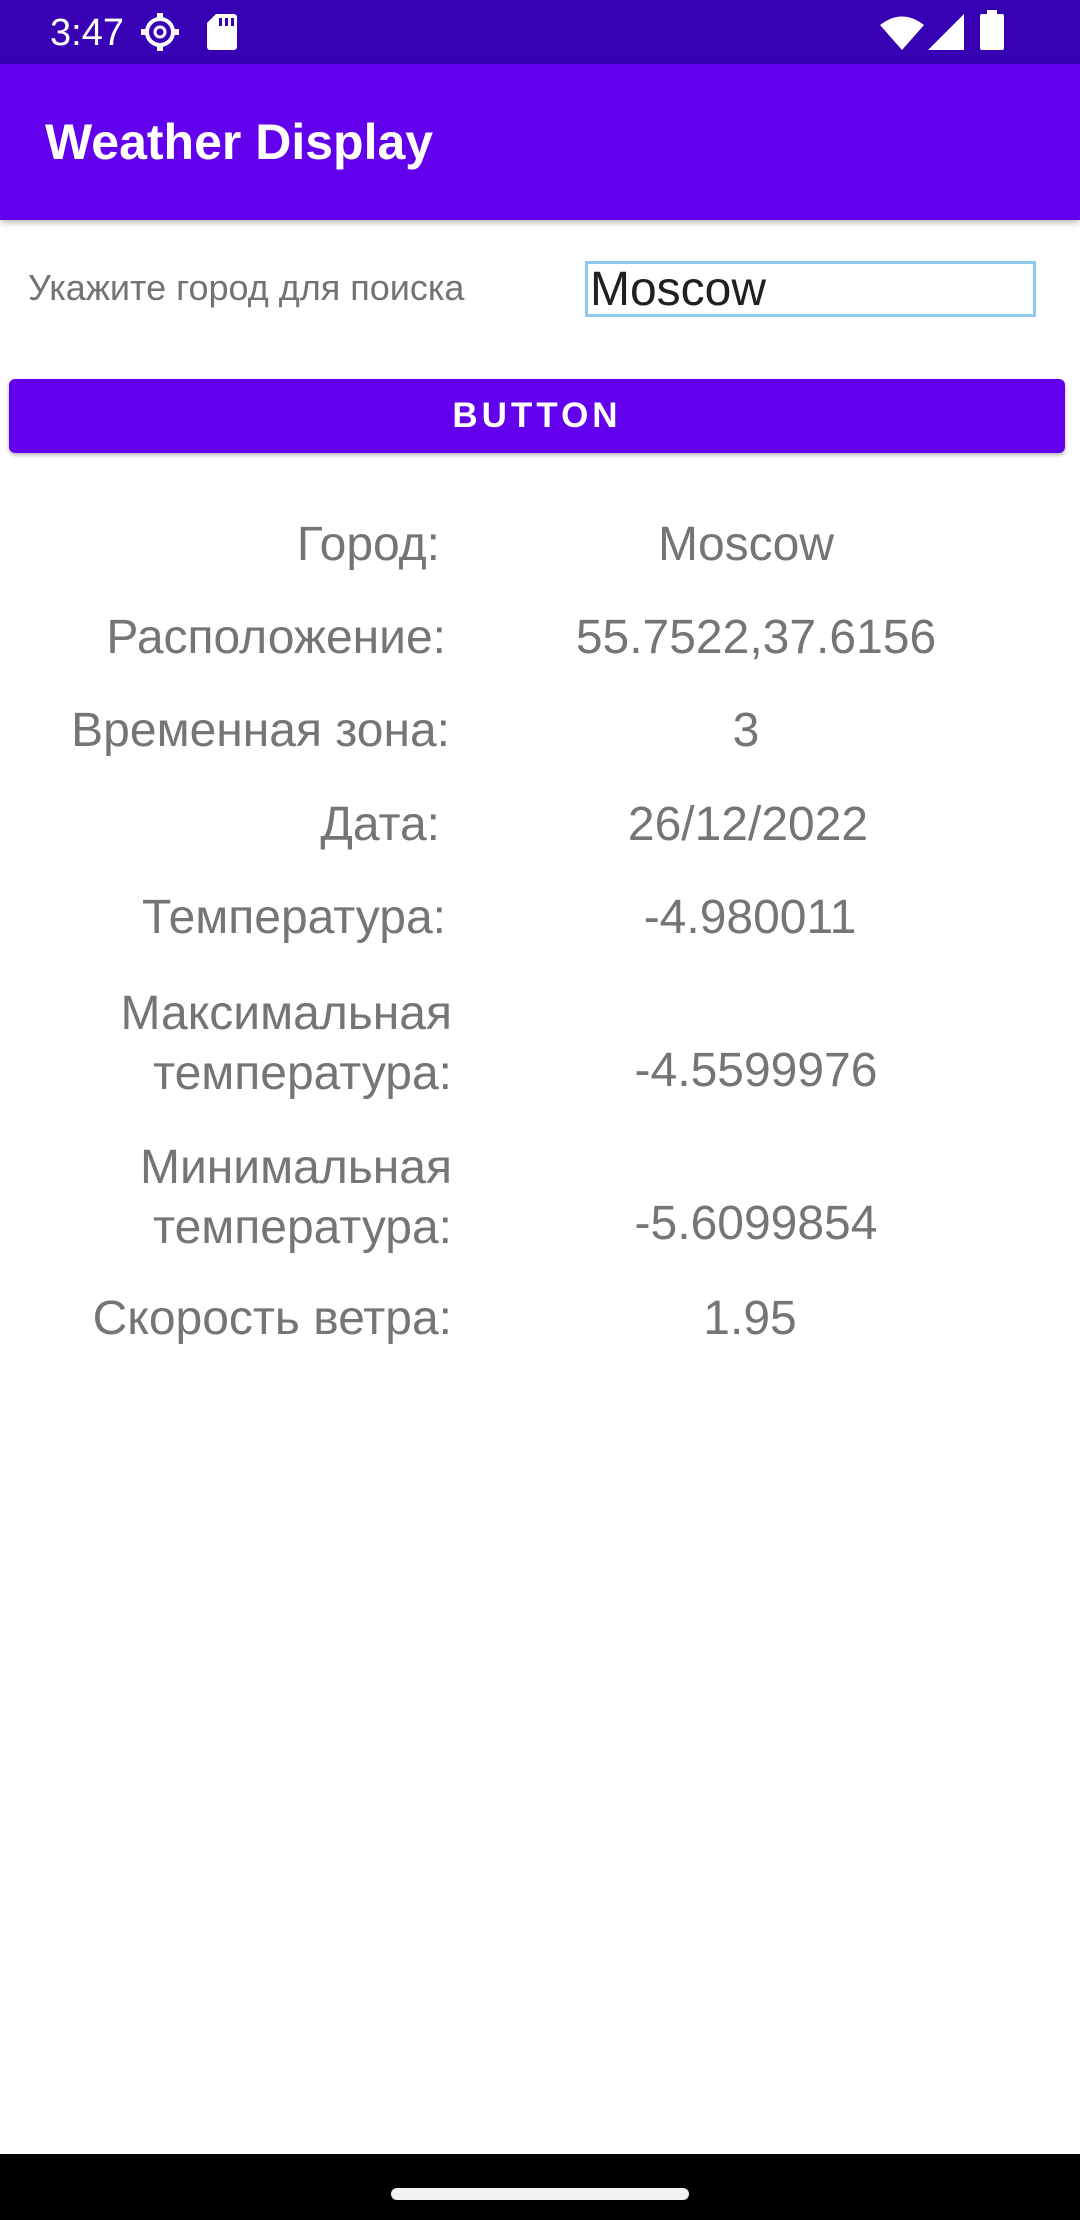  Describe the element at coordinates (756, 637) in the screenshot. I see `location-value: 55.7522,37.6156` at that location.